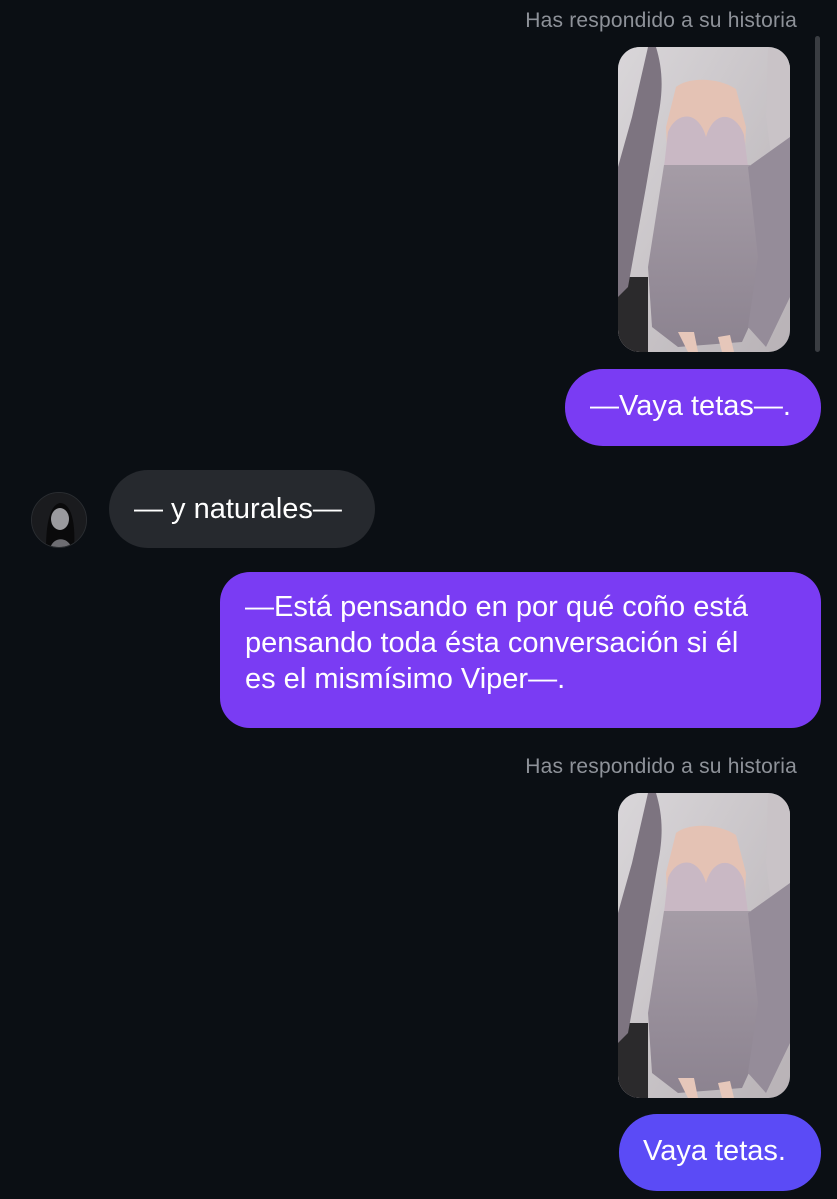 Image resolution: width=837 pixels, height=1199 pixels. I want to click on contact-avatar-image, so click(59, 520).